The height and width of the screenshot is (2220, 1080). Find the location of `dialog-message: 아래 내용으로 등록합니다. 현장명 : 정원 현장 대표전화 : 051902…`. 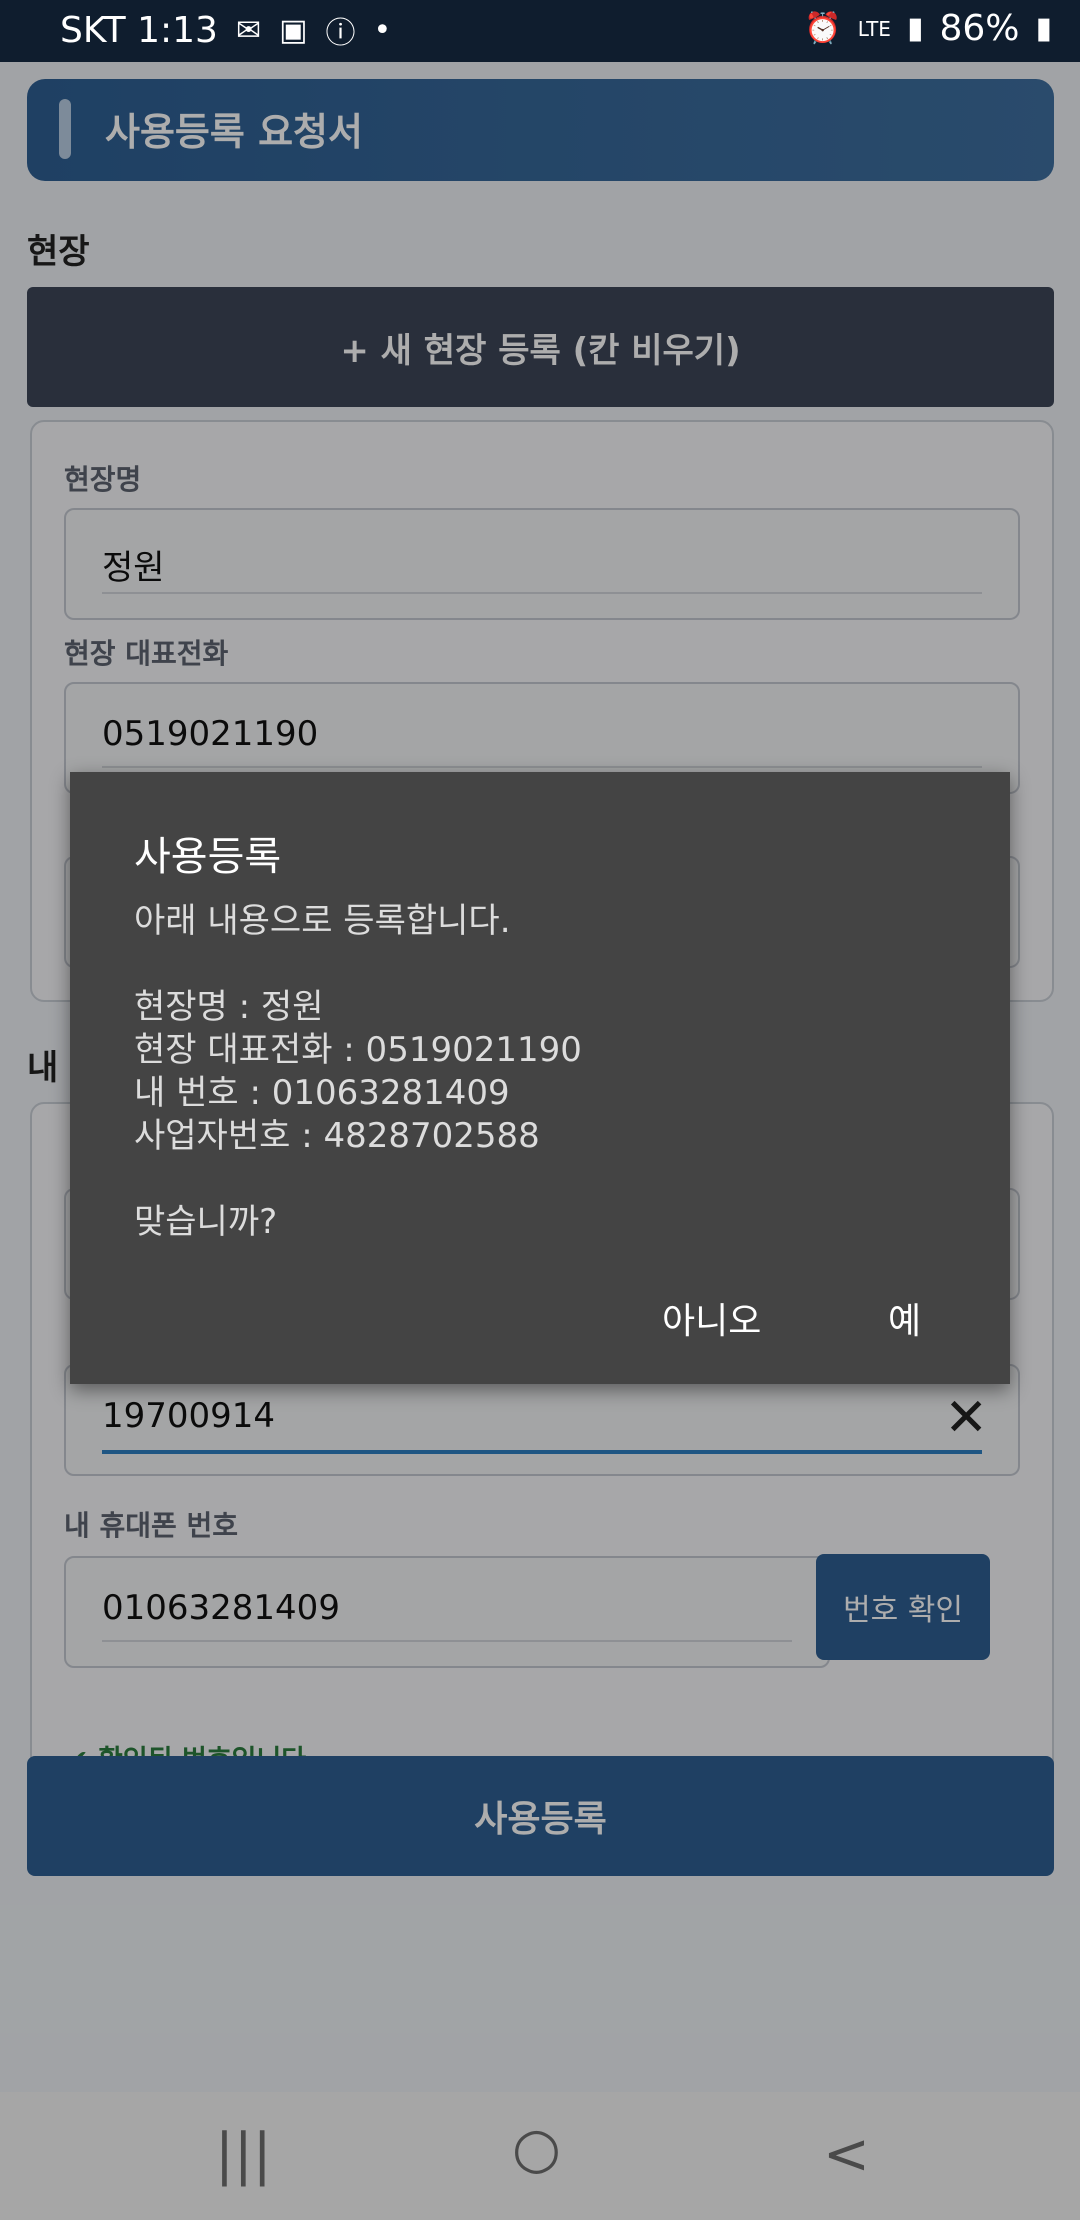

dialog-message: 아래 내용으로 등록합니다. 현장명 : 정원 현장 대표전화 : 051902… is located at coordinates (358, 1071).